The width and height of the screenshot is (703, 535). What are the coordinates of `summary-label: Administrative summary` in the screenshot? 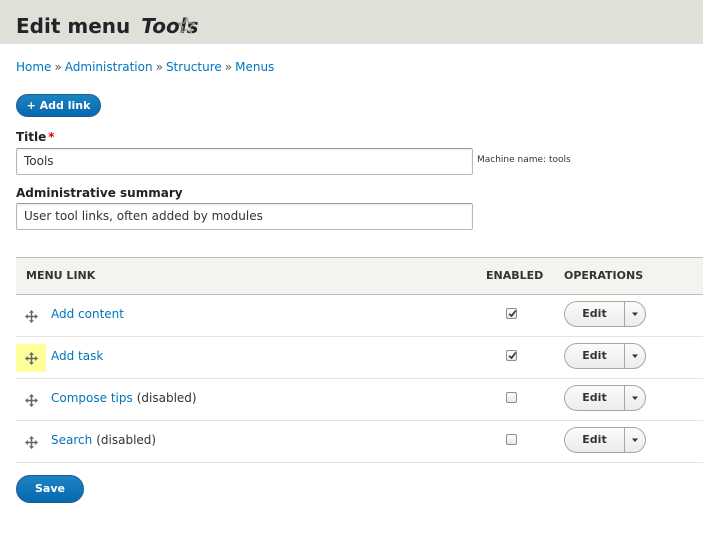 It's located at (99, 193).